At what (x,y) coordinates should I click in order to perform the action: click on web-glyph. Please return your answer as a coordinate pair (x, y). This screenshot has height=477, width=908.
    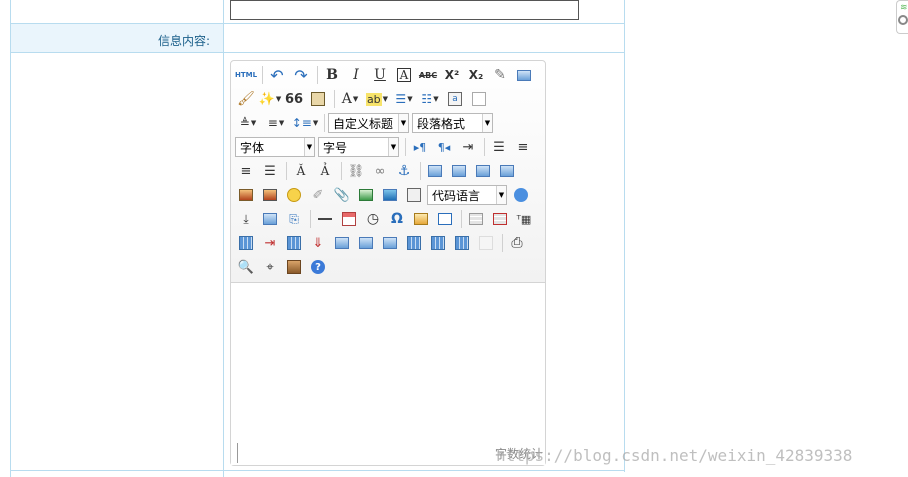
    Looking at the image, I should click on (521, 195).